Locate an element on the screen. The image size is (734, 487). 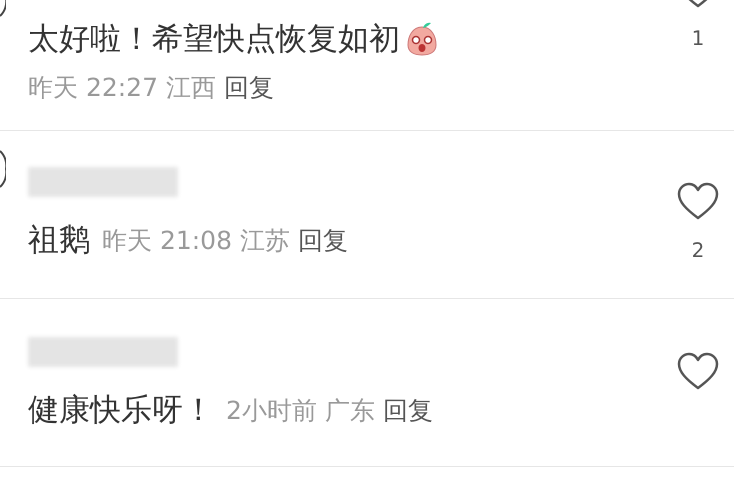
comment-time: 2小时前 is located at coordinates (271, 410).